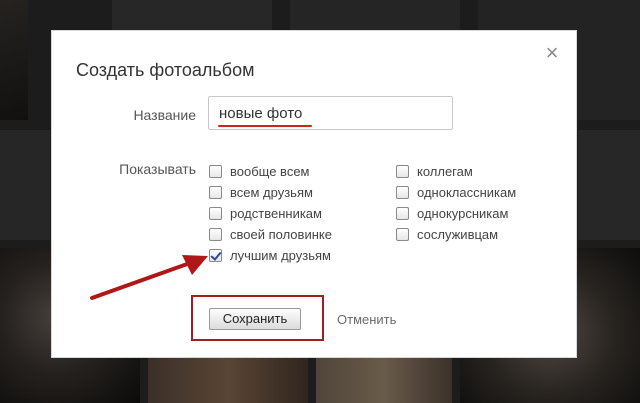 This screenshot has width=640, height=403. What do you see at coordinates (165, 70) in the screenshot?
I see `dialog-title: Создать фотоальбом` at bounding box center [165, 70].